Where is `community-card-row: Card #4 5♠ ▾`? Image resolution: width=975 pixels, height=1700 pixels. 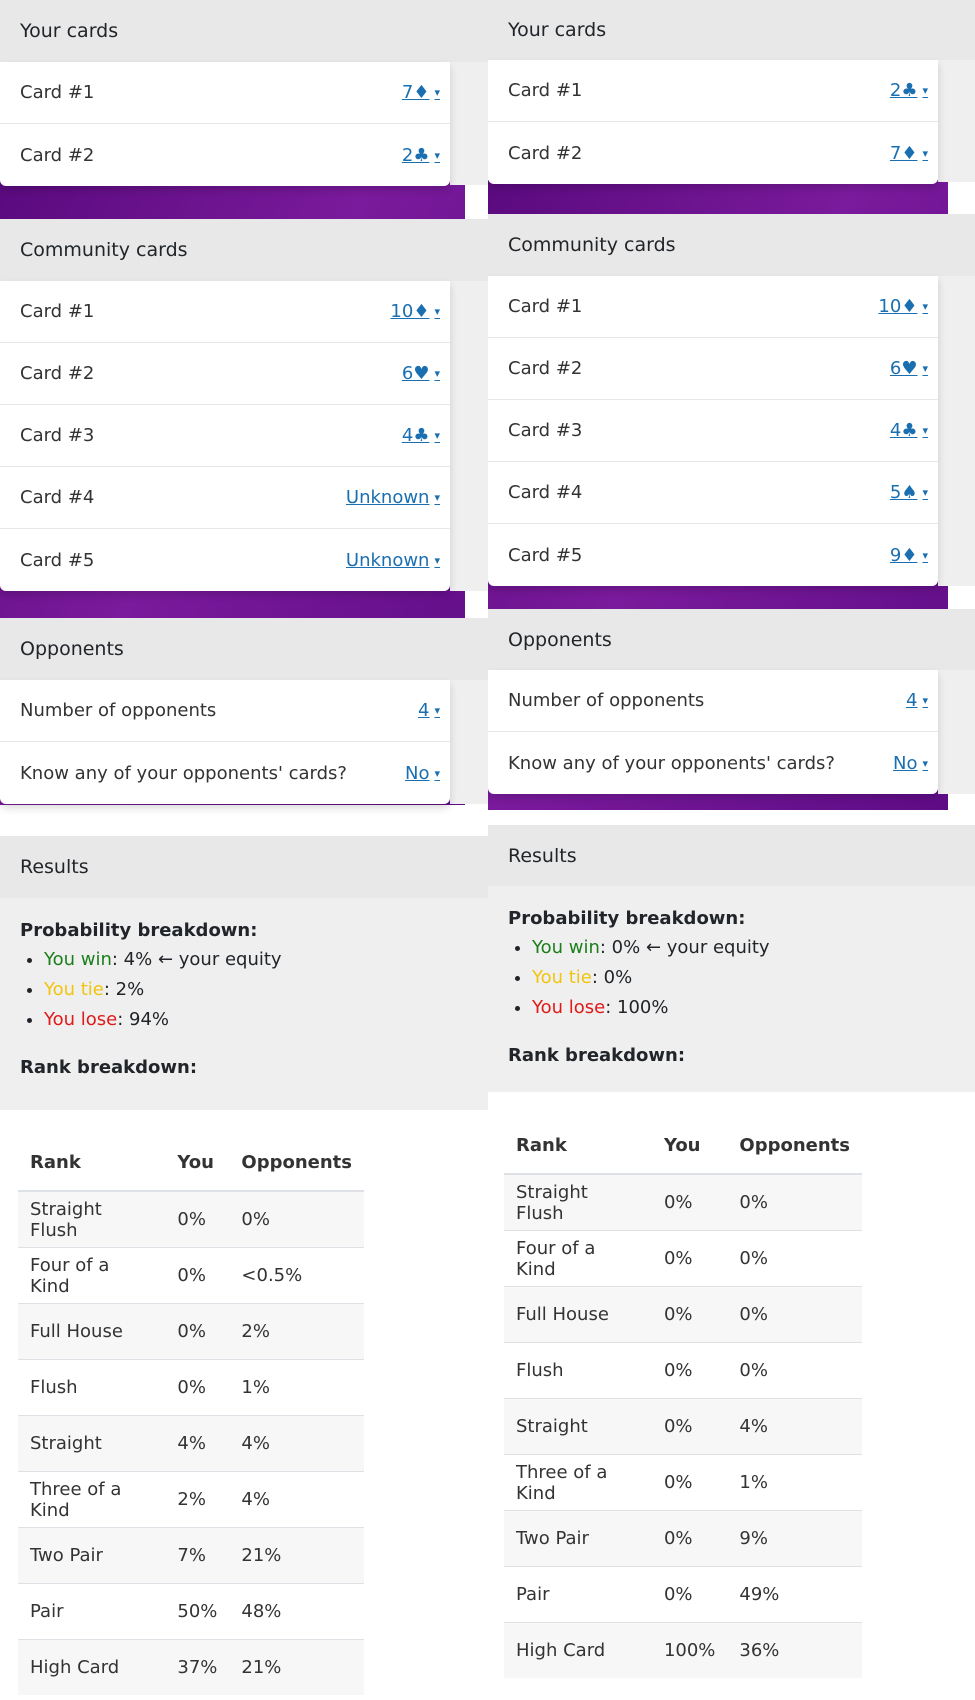 community-card-row: Card #4 5♠ ▾ is located at coordinates (713, 493).